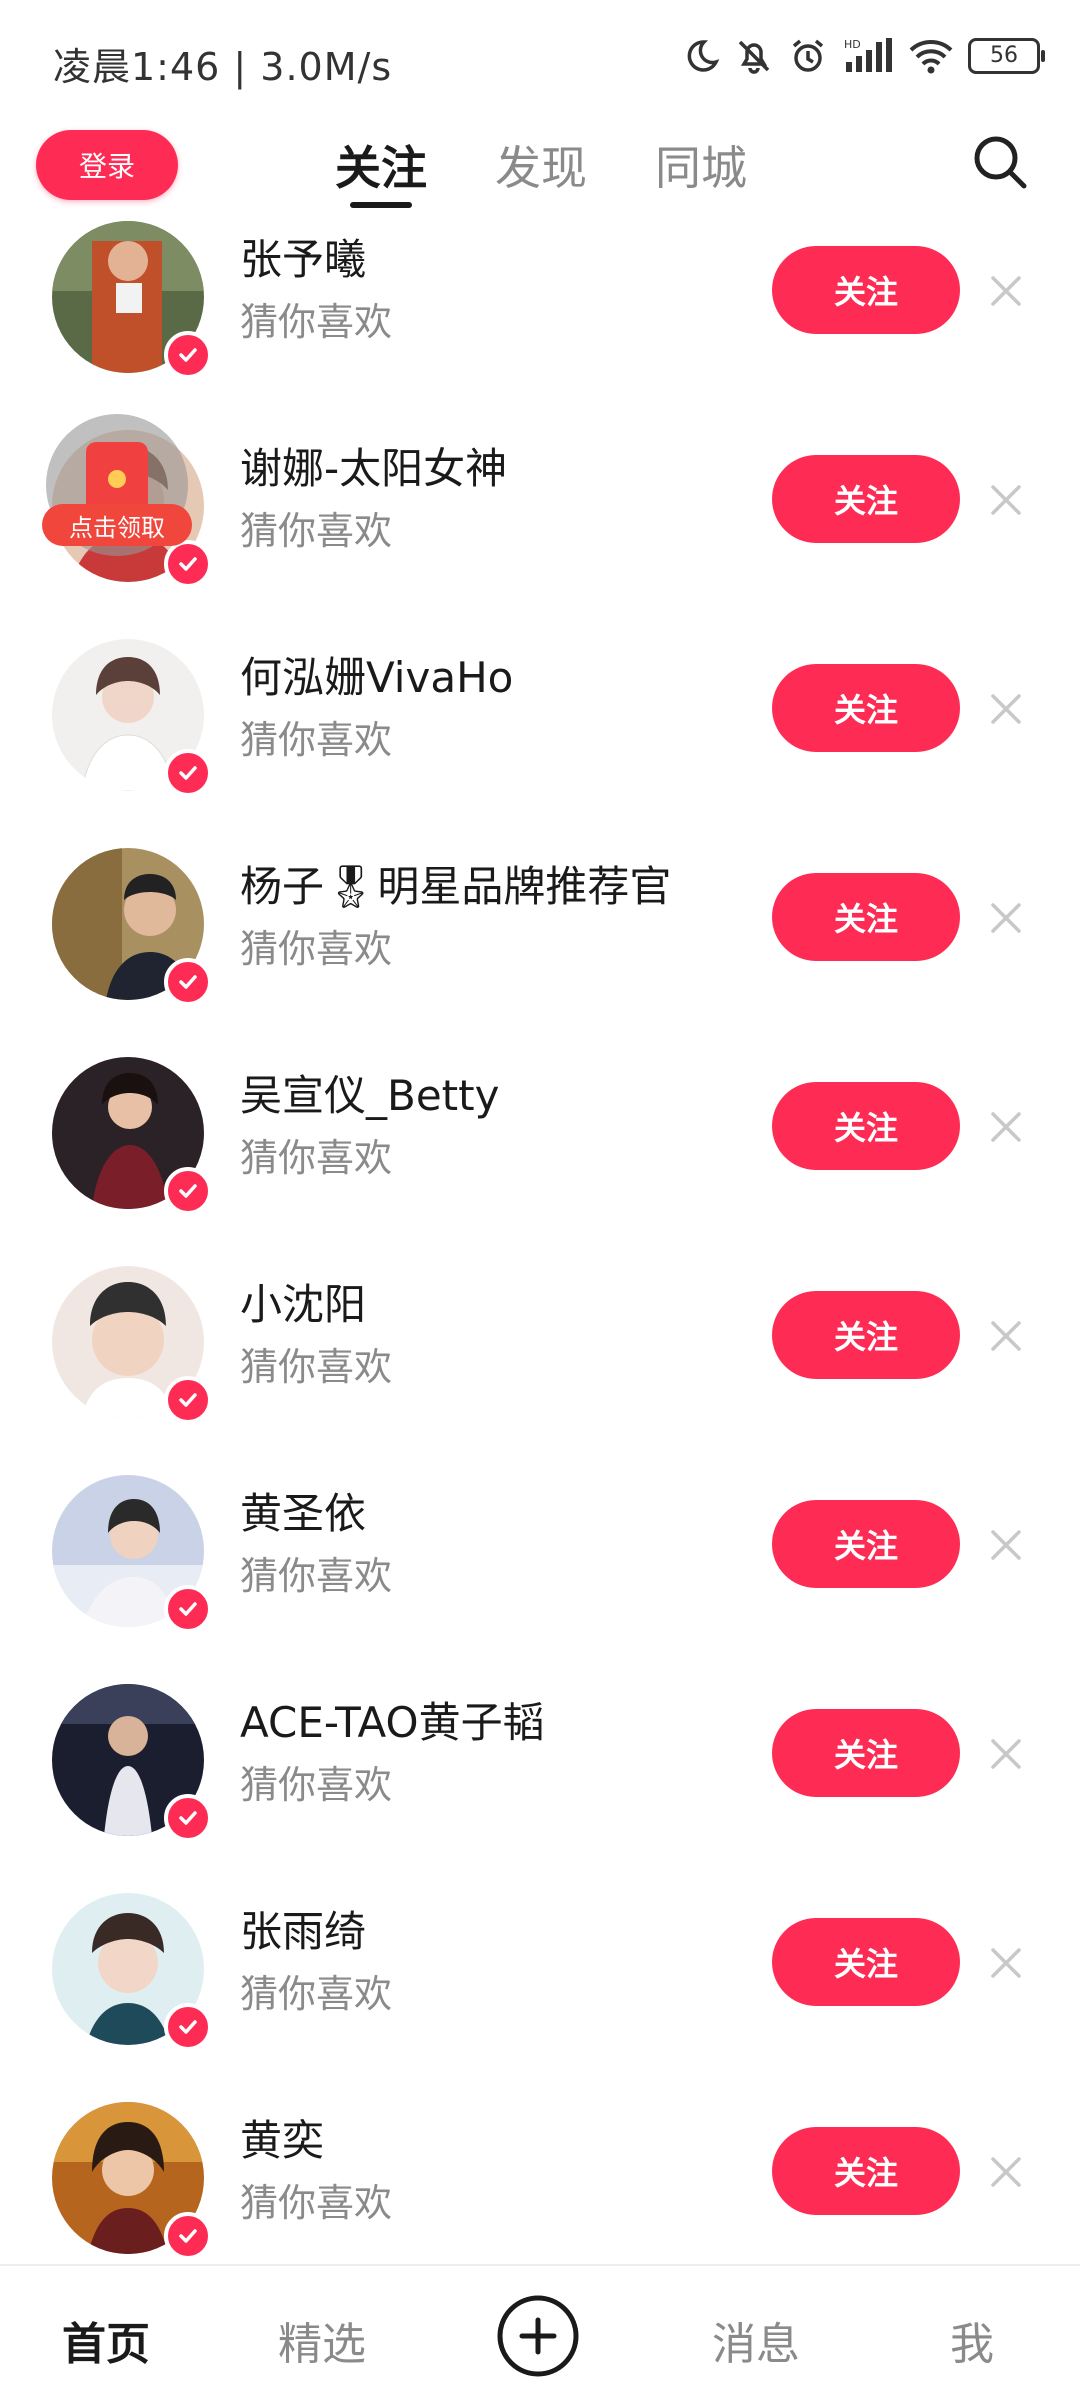  What do you see at coordinates (868, 56) in the screenshot?
I see `signal-icon: HD` at bounding box center [868, 56].